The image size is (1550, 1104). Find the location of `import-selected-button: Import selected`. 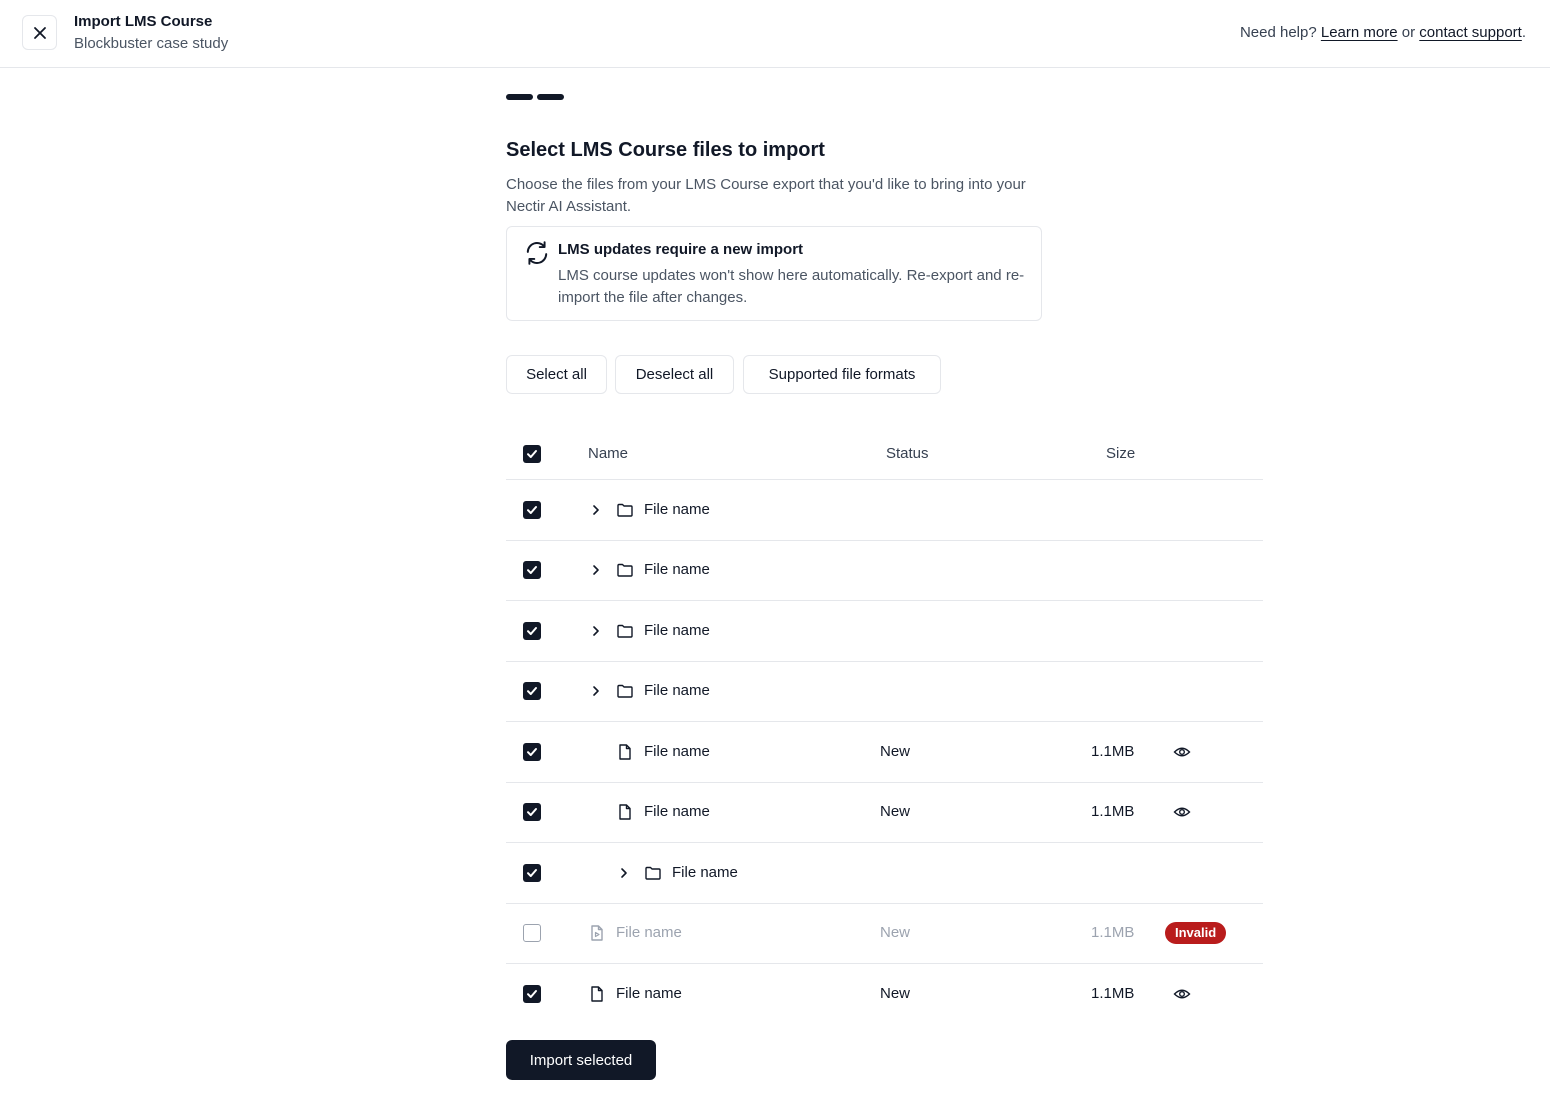

import-selected-button: Import selected is located at coordinates (581, 1060).